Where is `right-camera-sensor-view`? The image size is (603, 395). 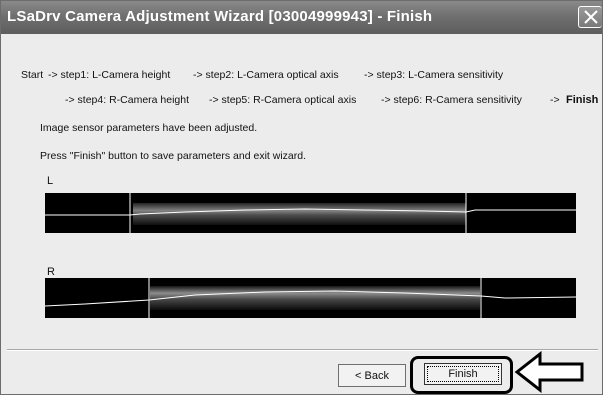
right-camera-sensor-view is located at coordinates (310, 298).